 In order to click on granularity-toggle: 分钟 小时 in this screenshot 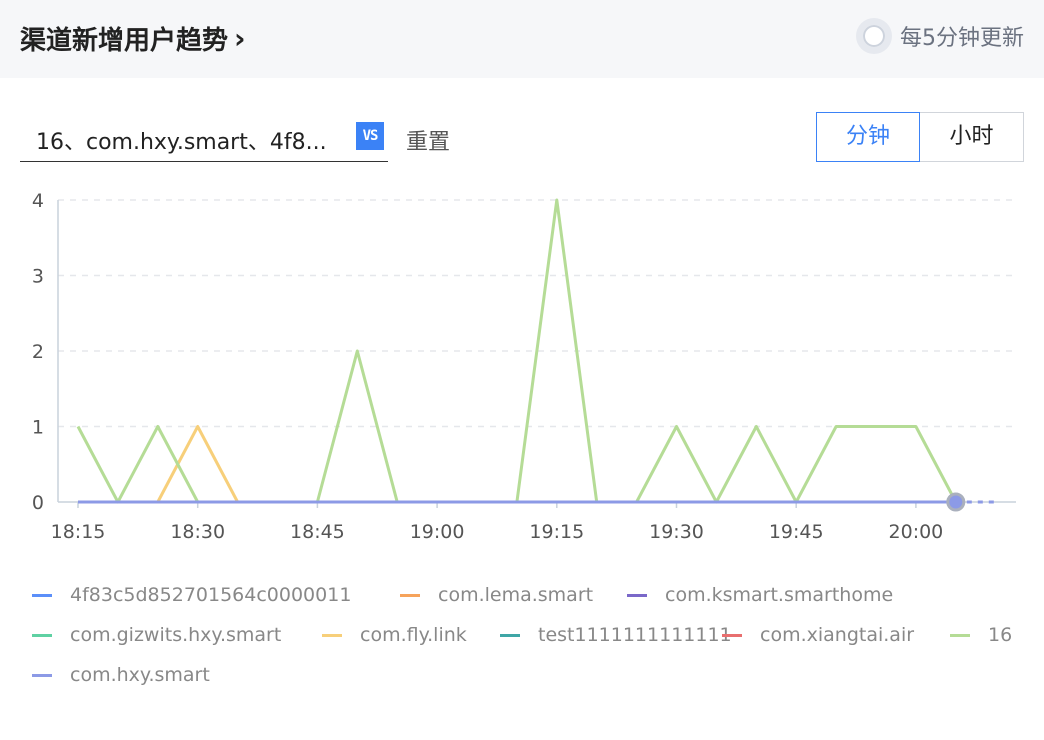, I will do `click(920, 137)`.